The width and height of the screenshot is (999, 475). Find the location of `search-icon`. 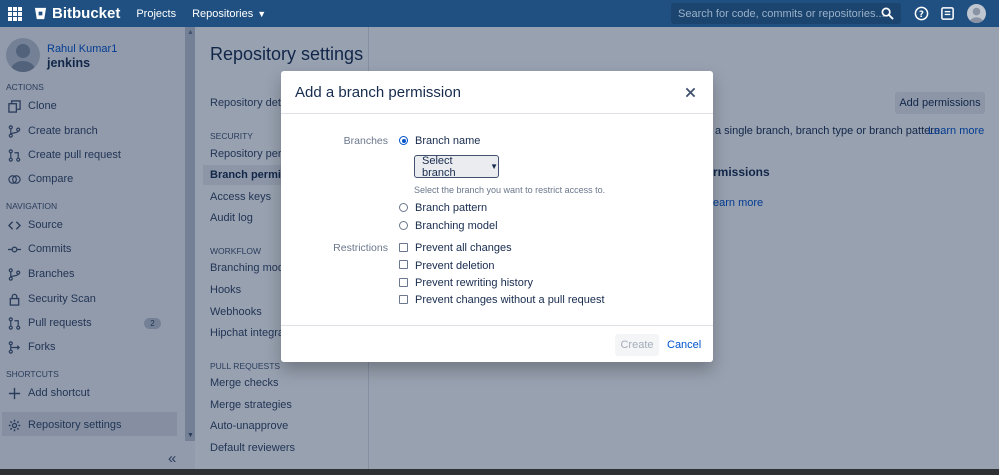

search-icon is located at coordinates (887, 13).